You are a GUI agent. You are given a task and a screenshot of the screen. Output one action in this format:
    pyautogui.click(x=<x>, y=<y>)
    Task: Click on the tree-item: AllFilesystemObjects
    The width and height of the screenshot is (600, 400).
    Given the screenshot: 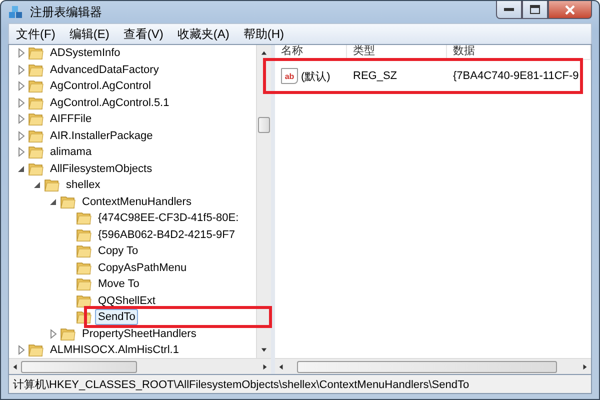 What is the action you would take?
    pyautogui.click(x=101, y=168)
    